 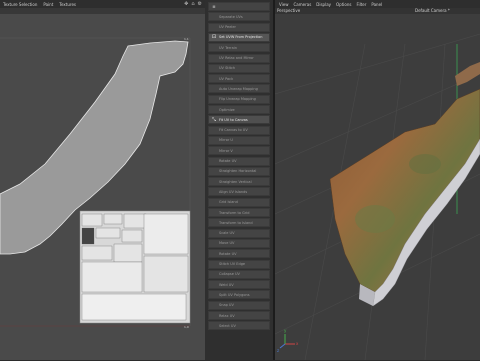 I want to click on uv-atlas-islands, so click(x=135, y=267).